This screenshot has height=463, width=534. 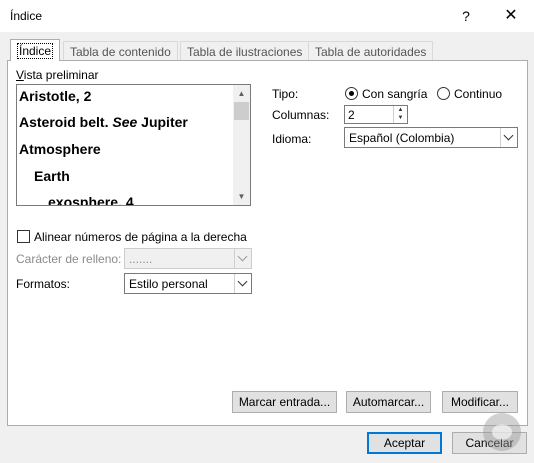 I want to click on scroll-down-arrow-icon: ▼, so click(x=241, y=196).